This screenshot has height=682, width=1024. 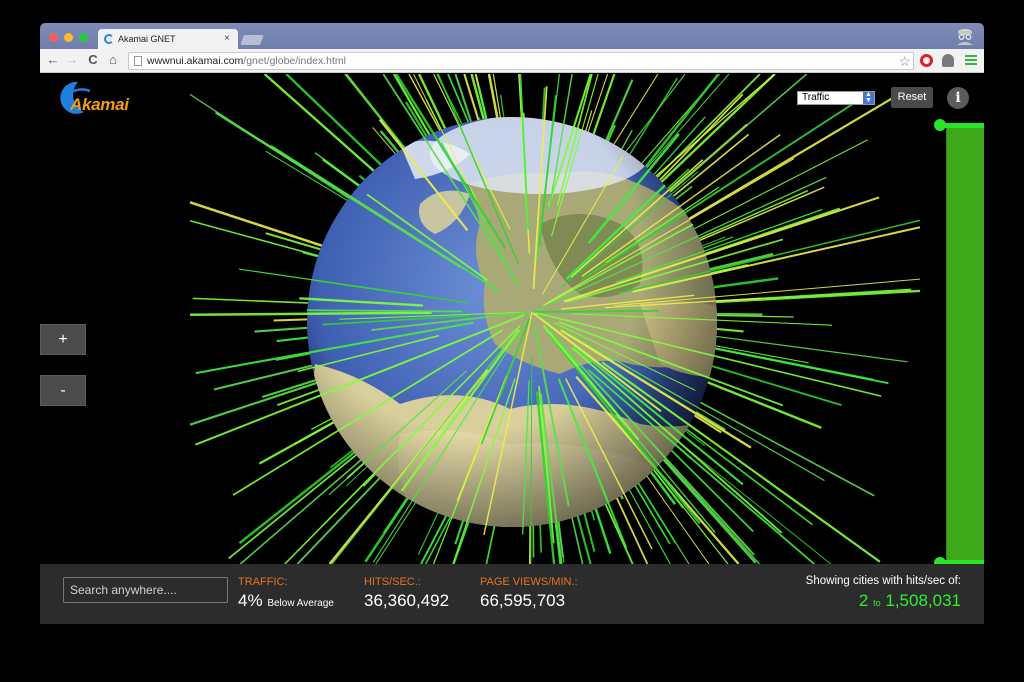 What do you see at coordinates (926, 60) in the screenshot?
I see `opera-extension-icon` at bounding box center [926, 60].